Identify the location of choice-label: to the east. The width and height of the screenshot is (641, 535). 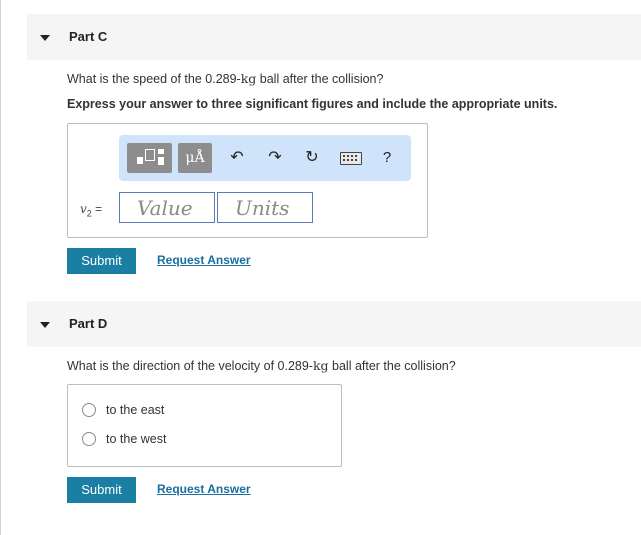
(135, 410).